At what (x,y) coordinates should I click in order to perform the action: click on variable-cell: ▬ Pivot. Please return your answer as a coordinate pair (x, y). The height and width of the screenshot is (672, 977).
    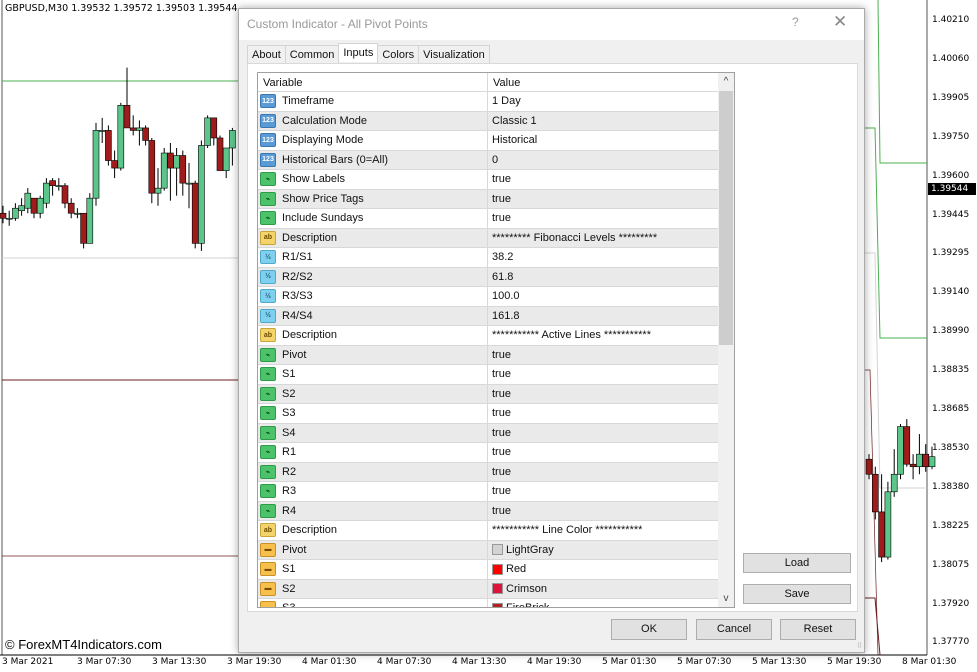
    Looking at the image, I should click on (373, 549).